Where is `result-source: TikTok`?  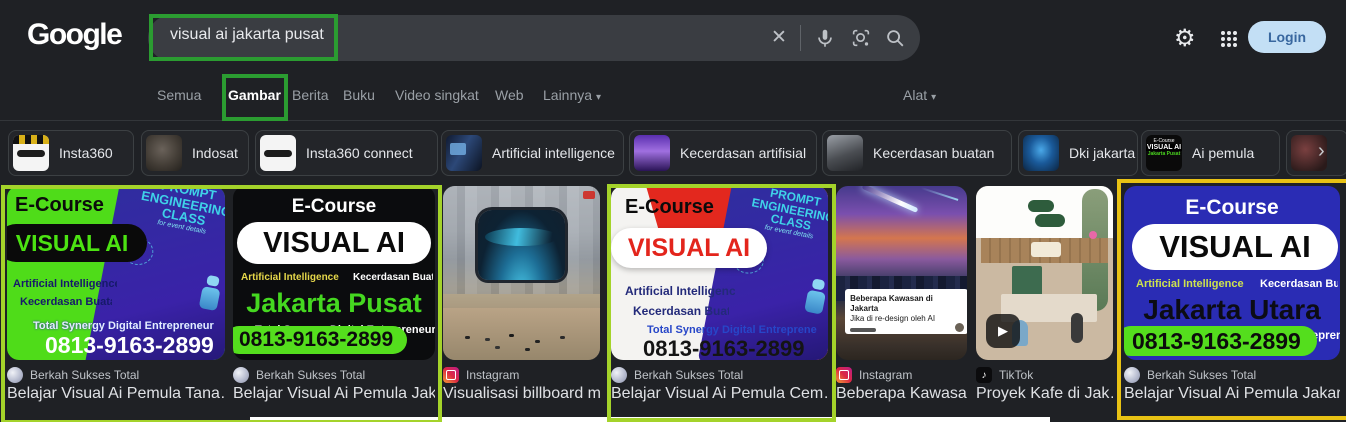 result-source: TikTok is located at coordinates (1016, 375).